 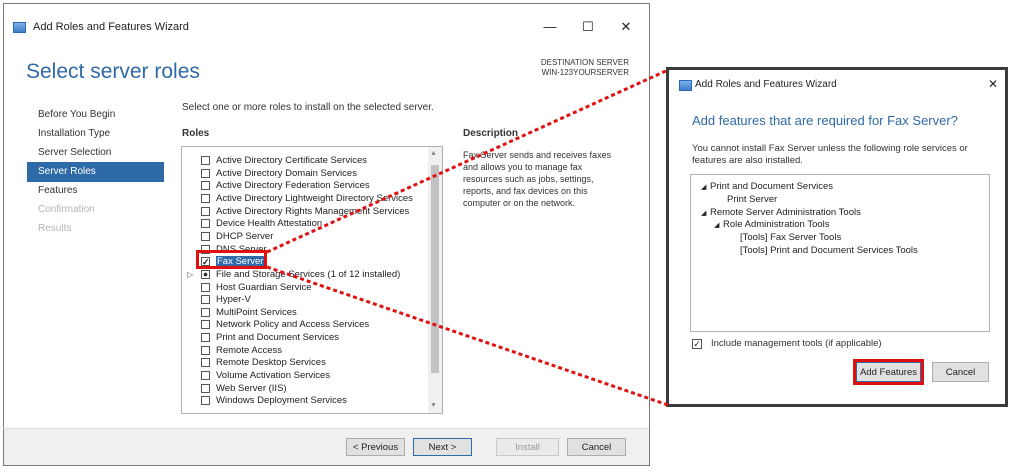 What do you see at coordinates (550, 27) in the screenshot?
I see `minimize-button: —` at bounding box center [550, 27].